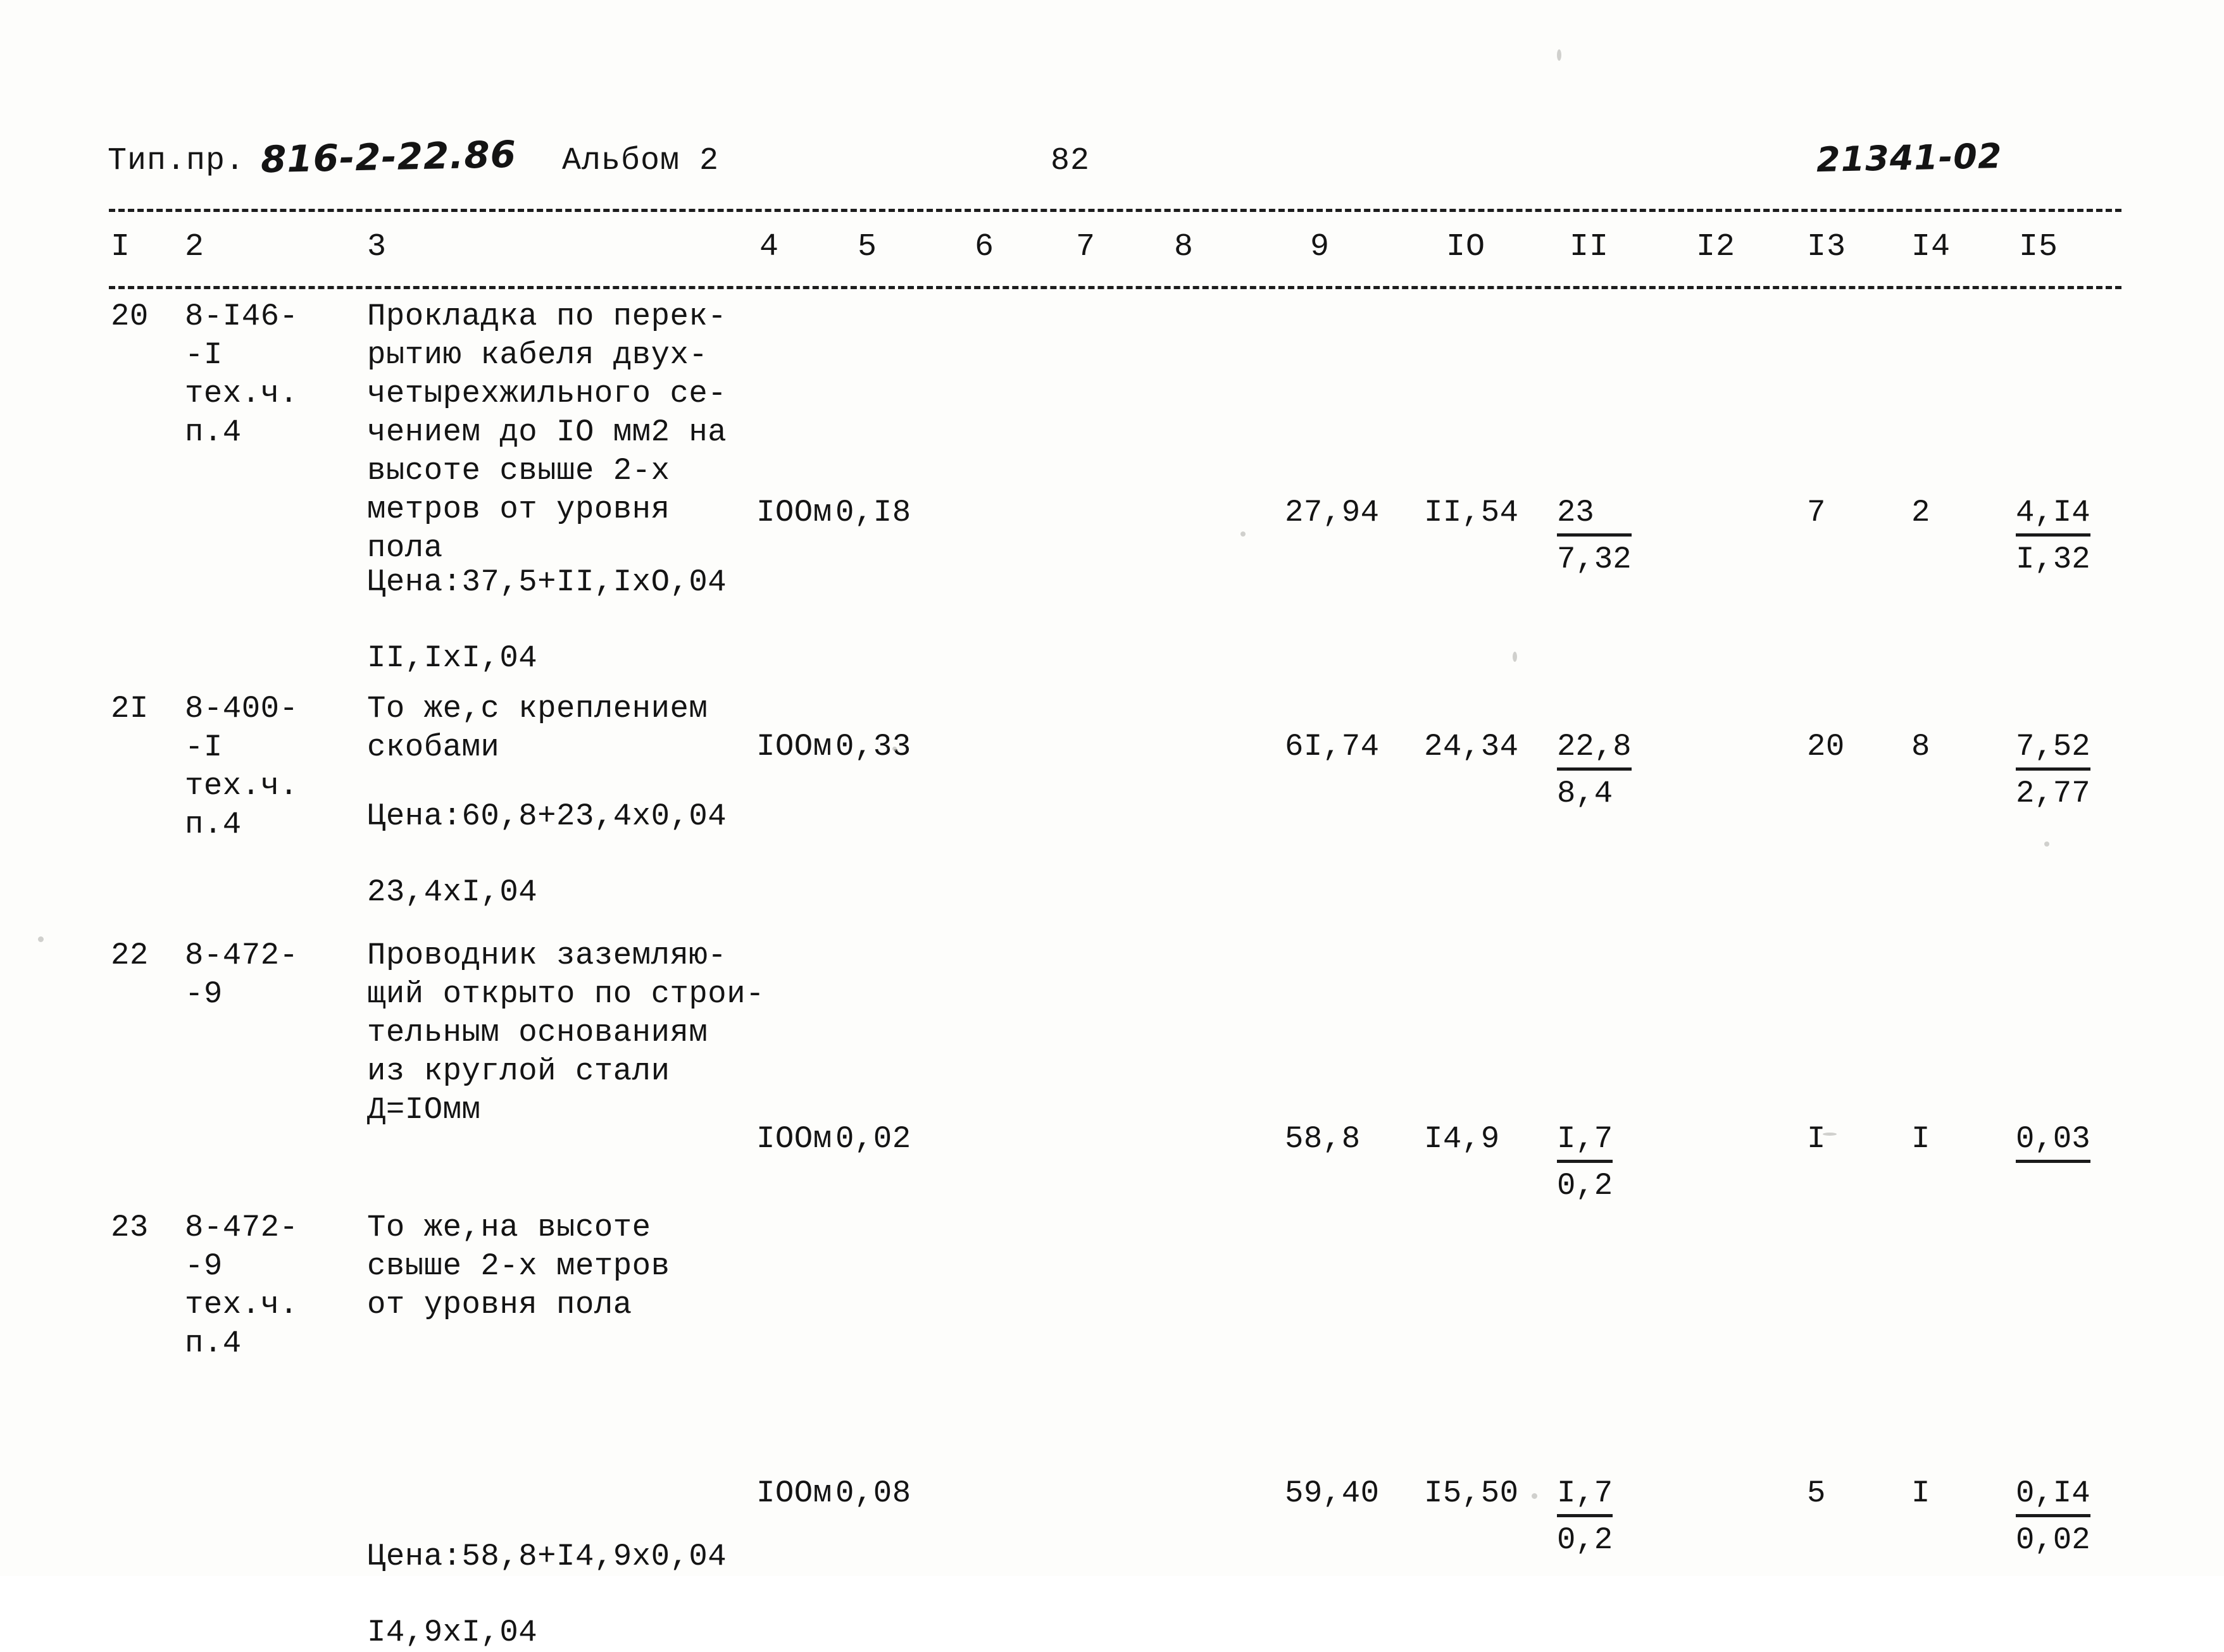 The width and height of the screenshot is (2224, 1652). Describe the element at coordinates (121, 247) in the screenshot. I see `column-header-I: I` at that location.